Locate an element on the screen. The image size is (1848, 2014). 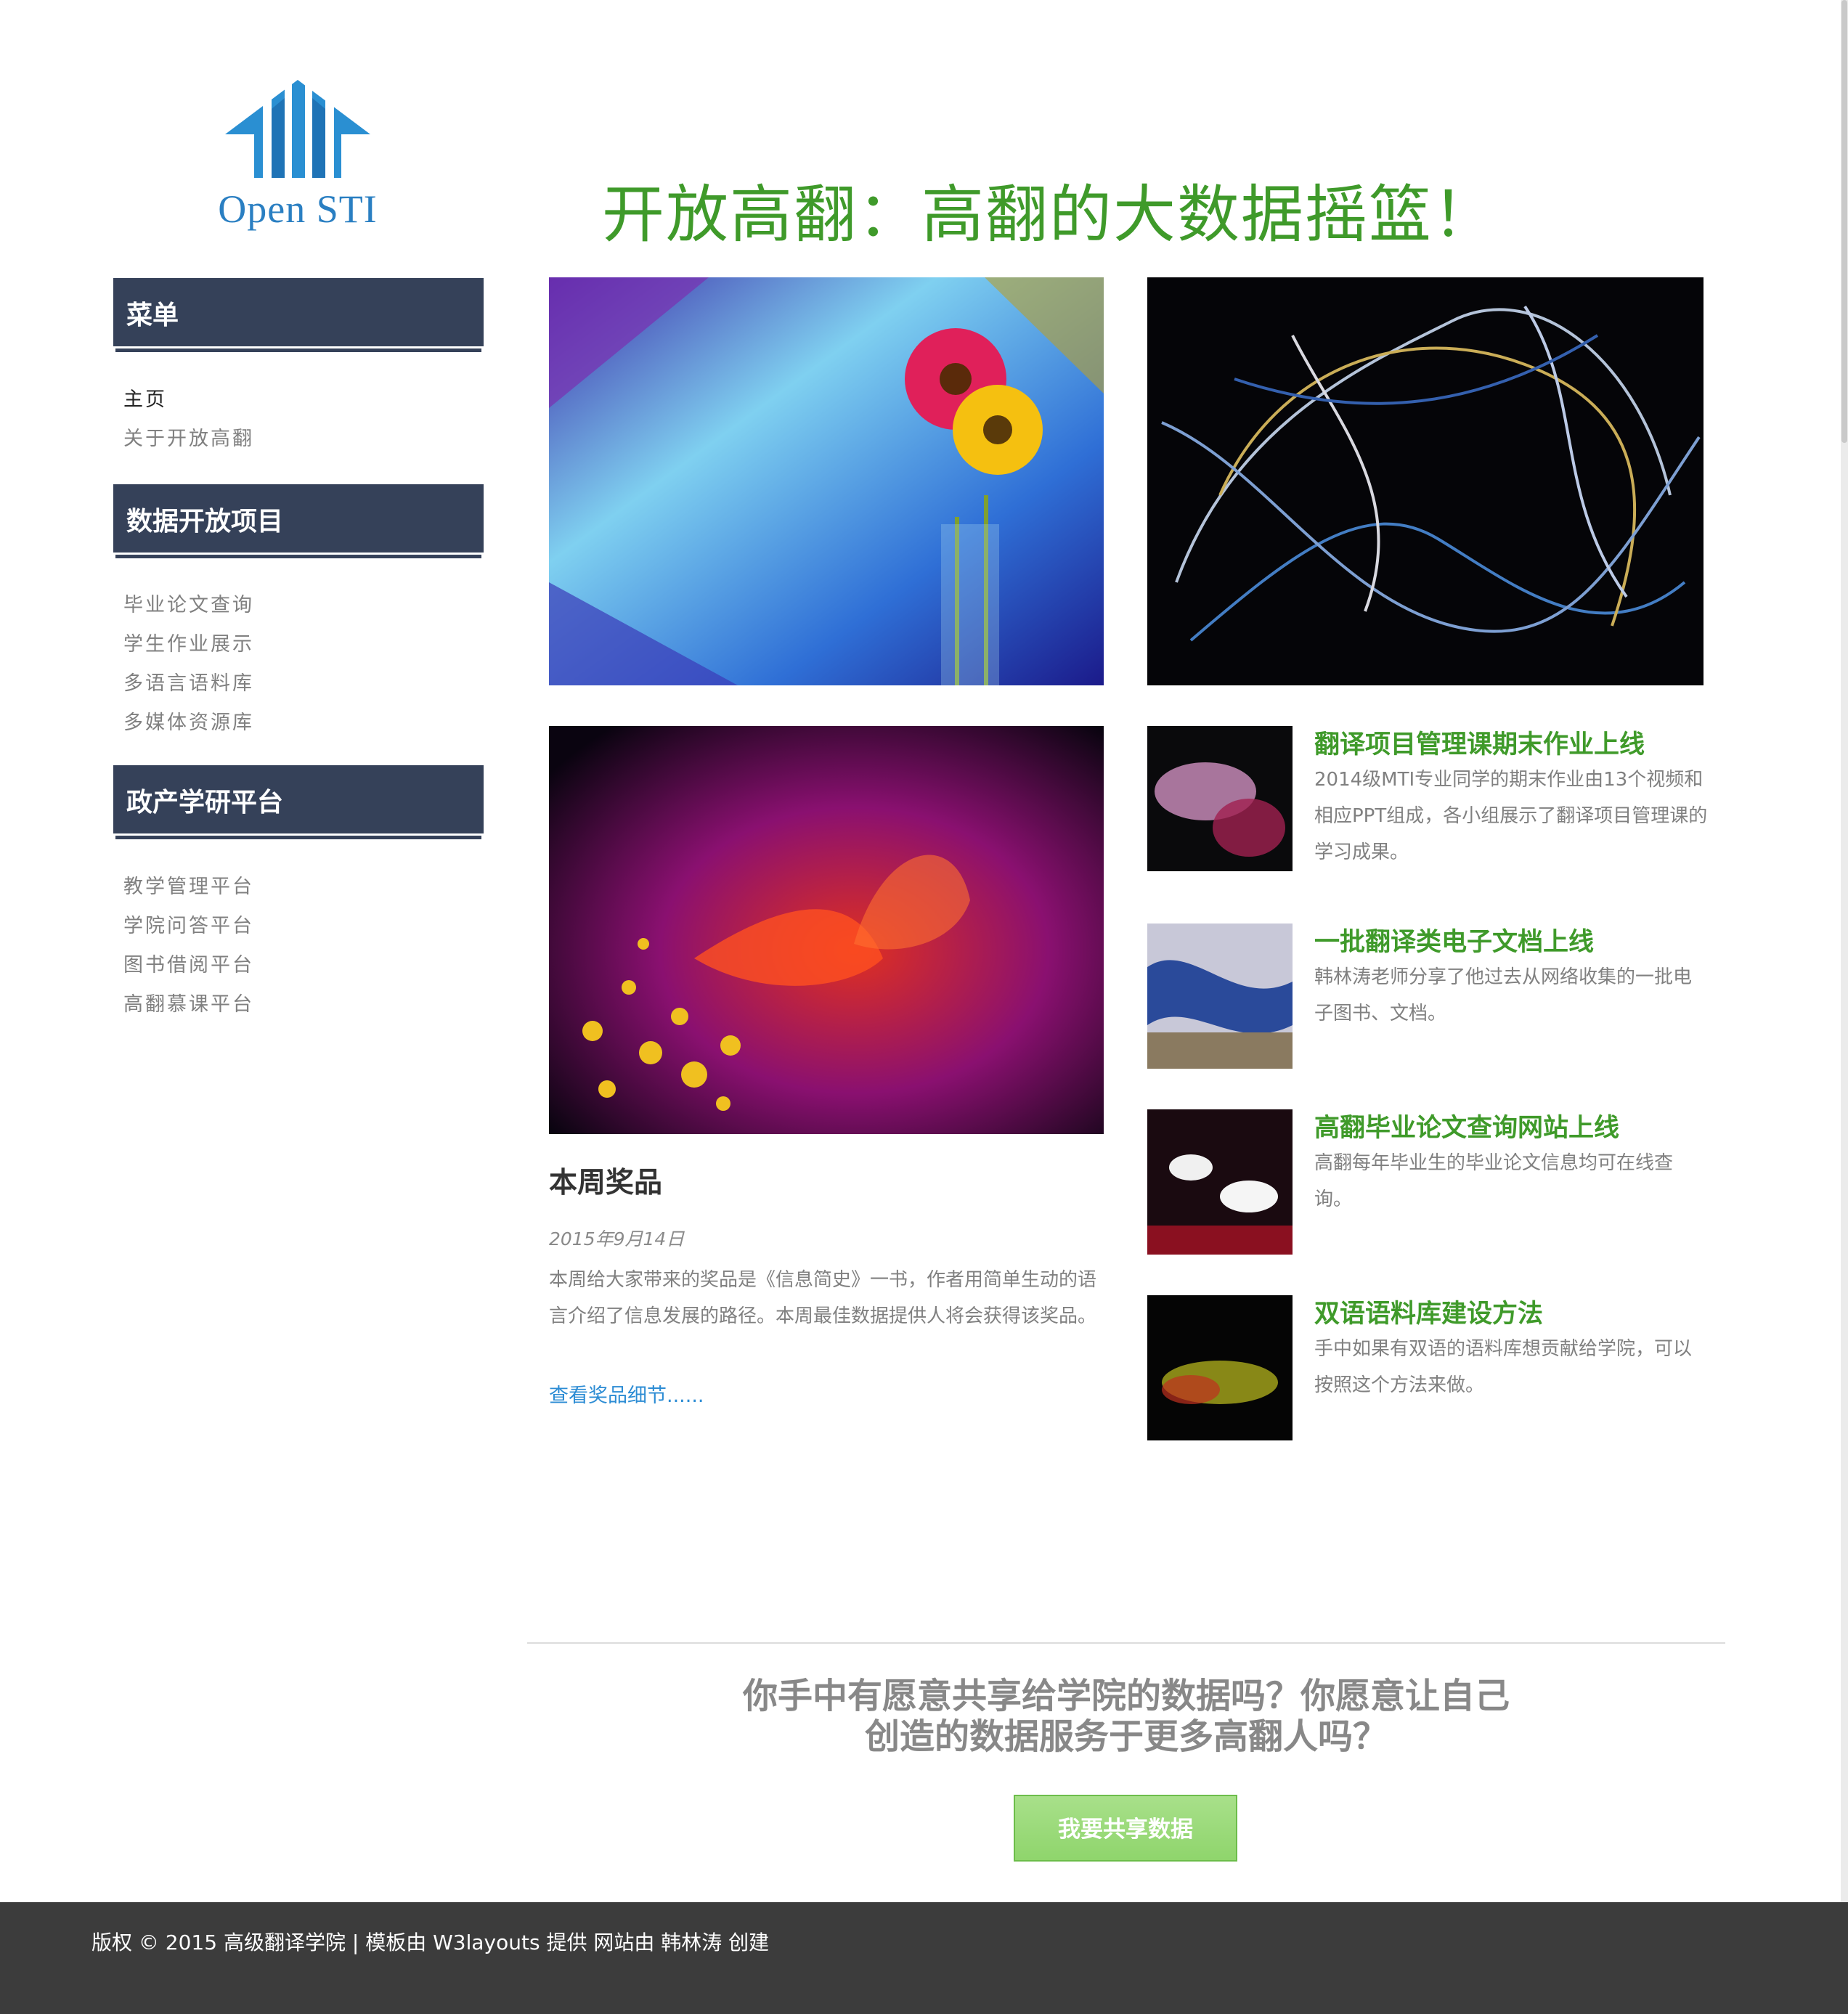
sidebar-heading-label: 政产学研平台 is located at coordinates (205, 803).